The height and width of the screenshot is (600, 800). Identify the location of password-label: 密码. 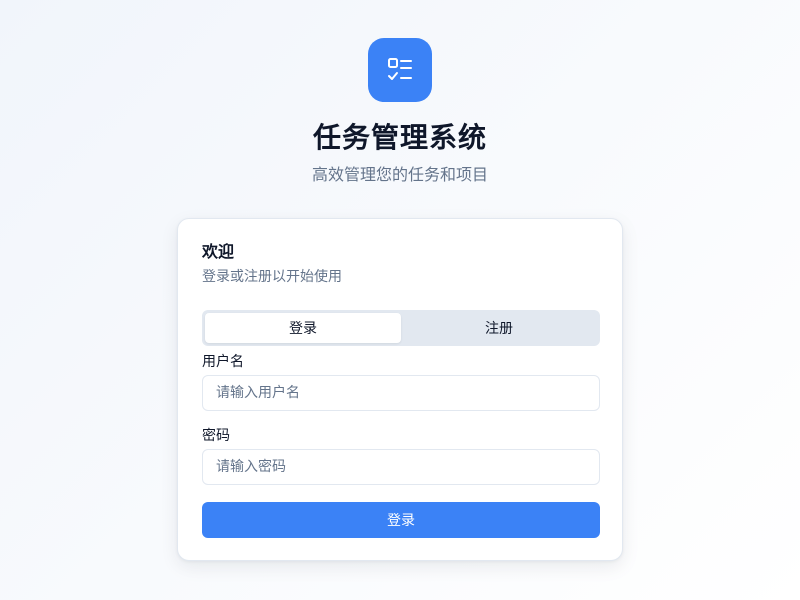
(216, 436).